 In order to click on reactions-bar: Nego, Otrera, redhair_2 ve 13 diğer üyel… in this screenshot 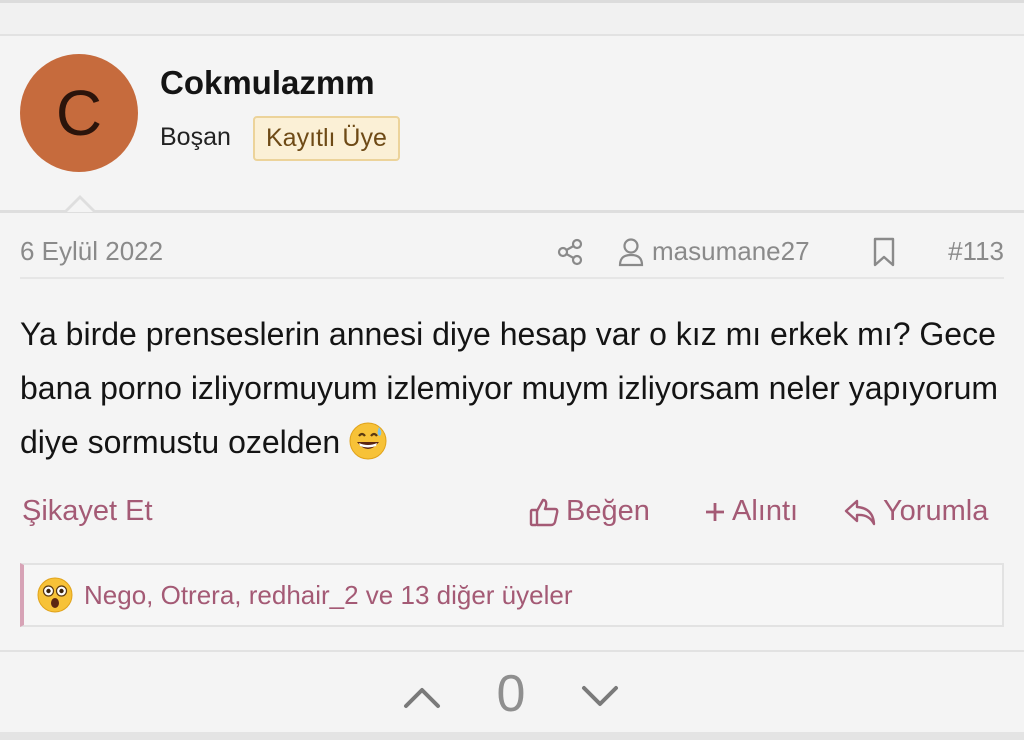, I will do `click(512, 595)`.